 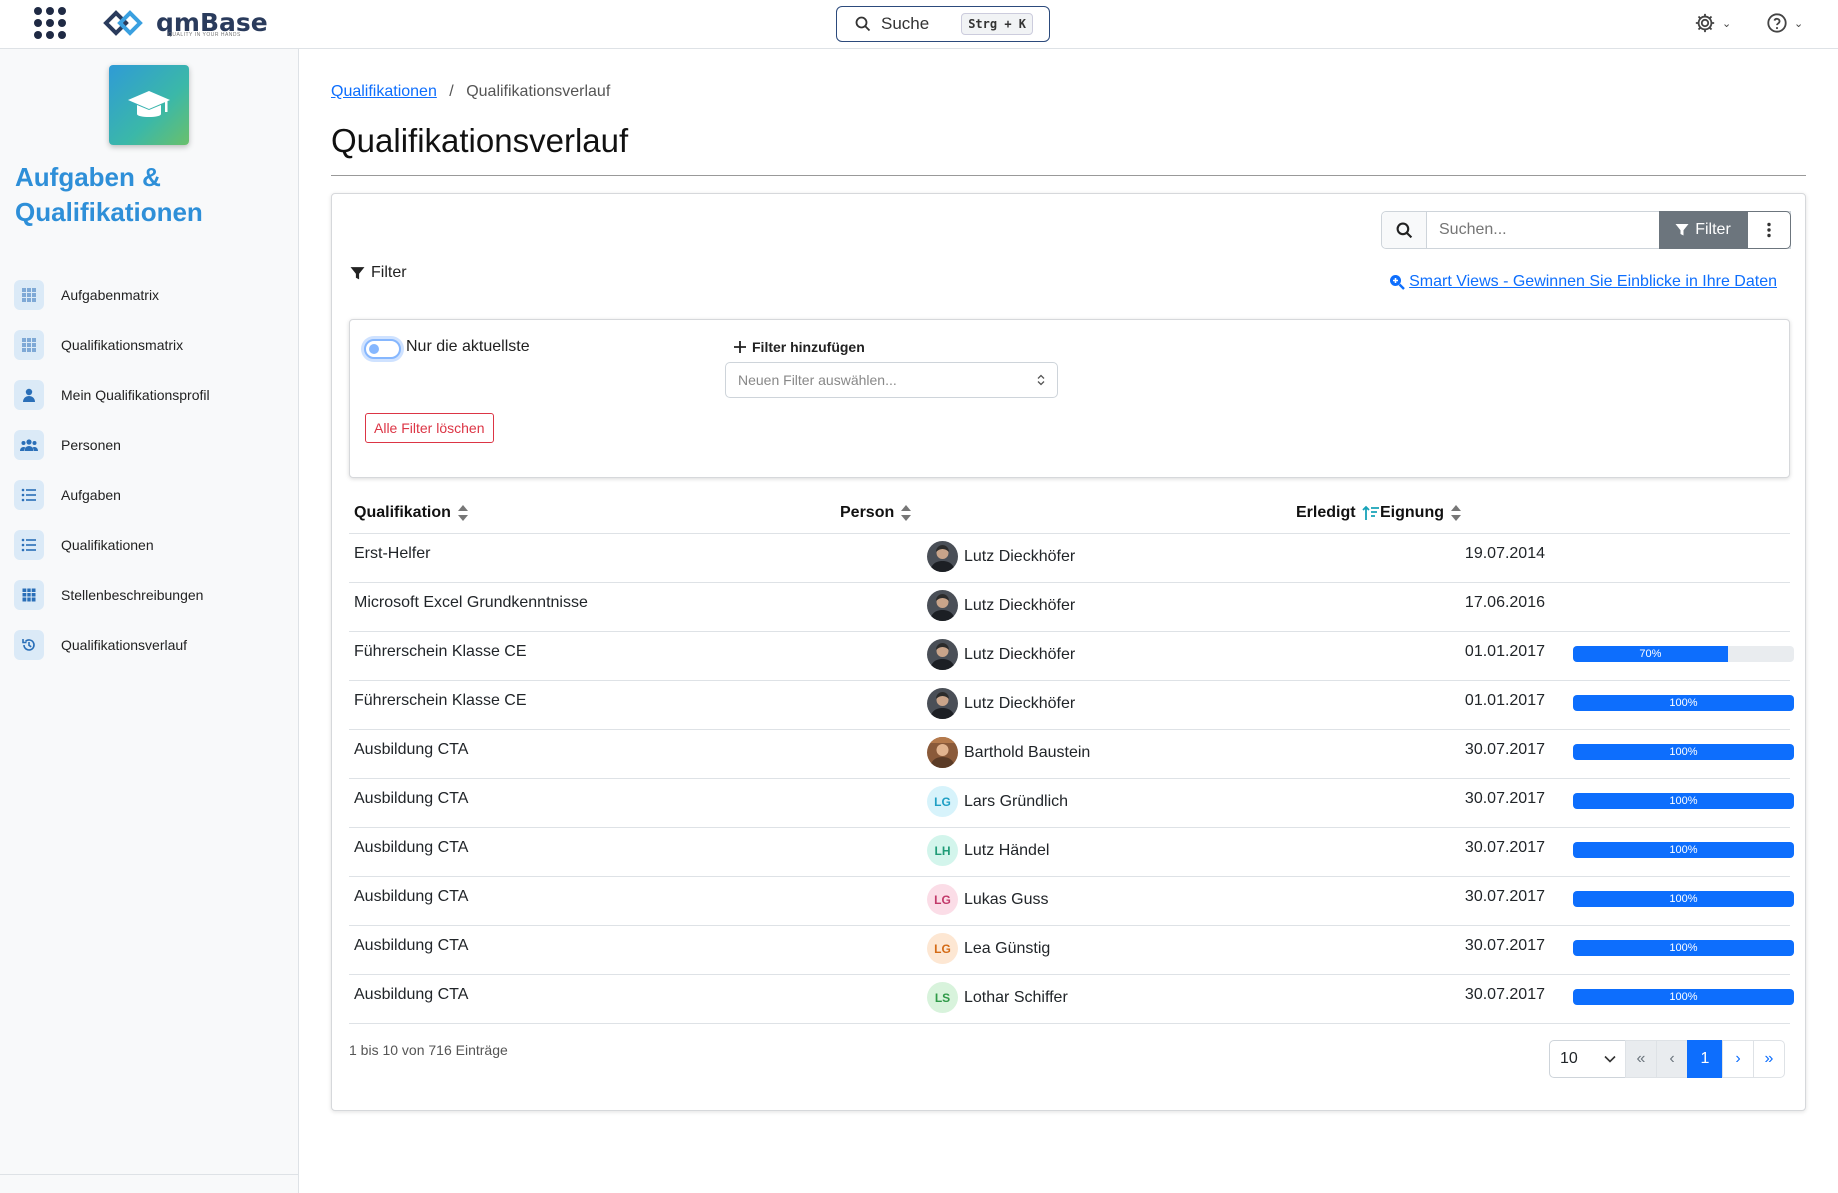 What do you see at coordinates (1007, 948) in the screenshot?
I see `person-name: Lea Günstig` at bounding box center [1007, 948].